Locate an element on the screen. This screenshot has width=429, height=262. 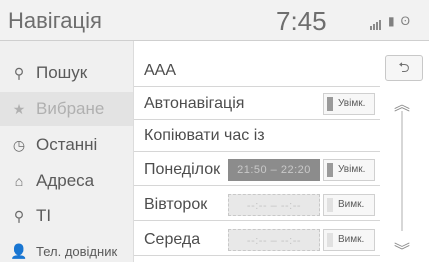
day-row-wednesday: Середа --:-- – --:-- Вимк. is located at coordinates (257, 240).